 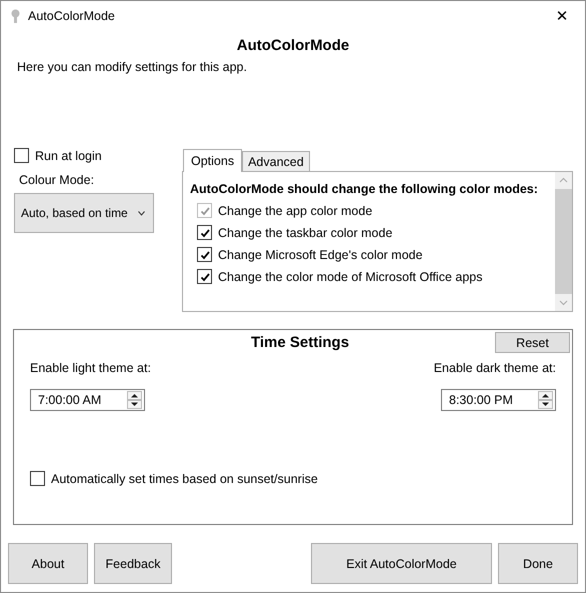 I want to click on checkbox-label: Change the taskbar color mode, so click(x=305, y=233).